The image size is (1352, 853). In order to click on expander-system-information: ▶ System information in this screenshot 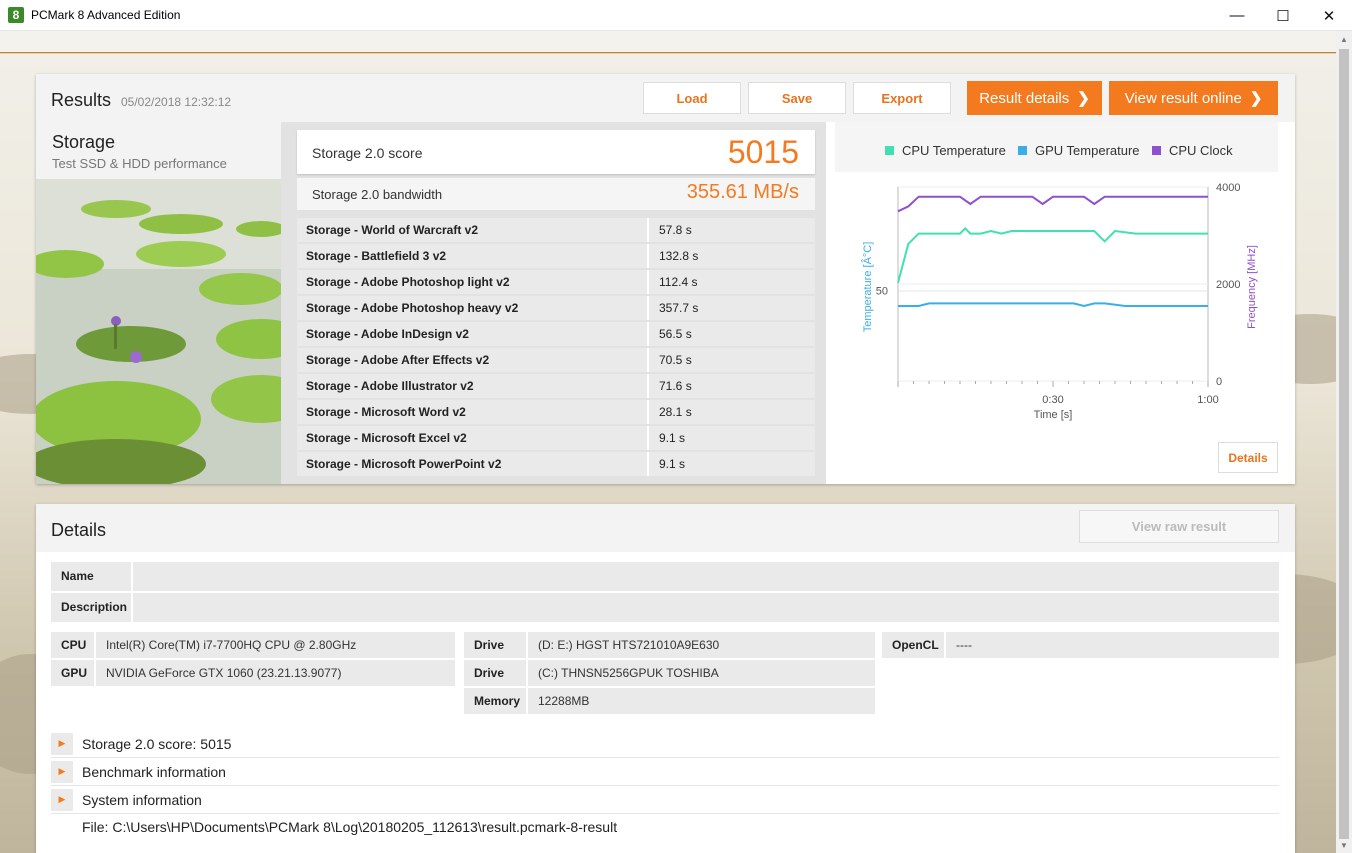, I will do `click(665, 800)`.